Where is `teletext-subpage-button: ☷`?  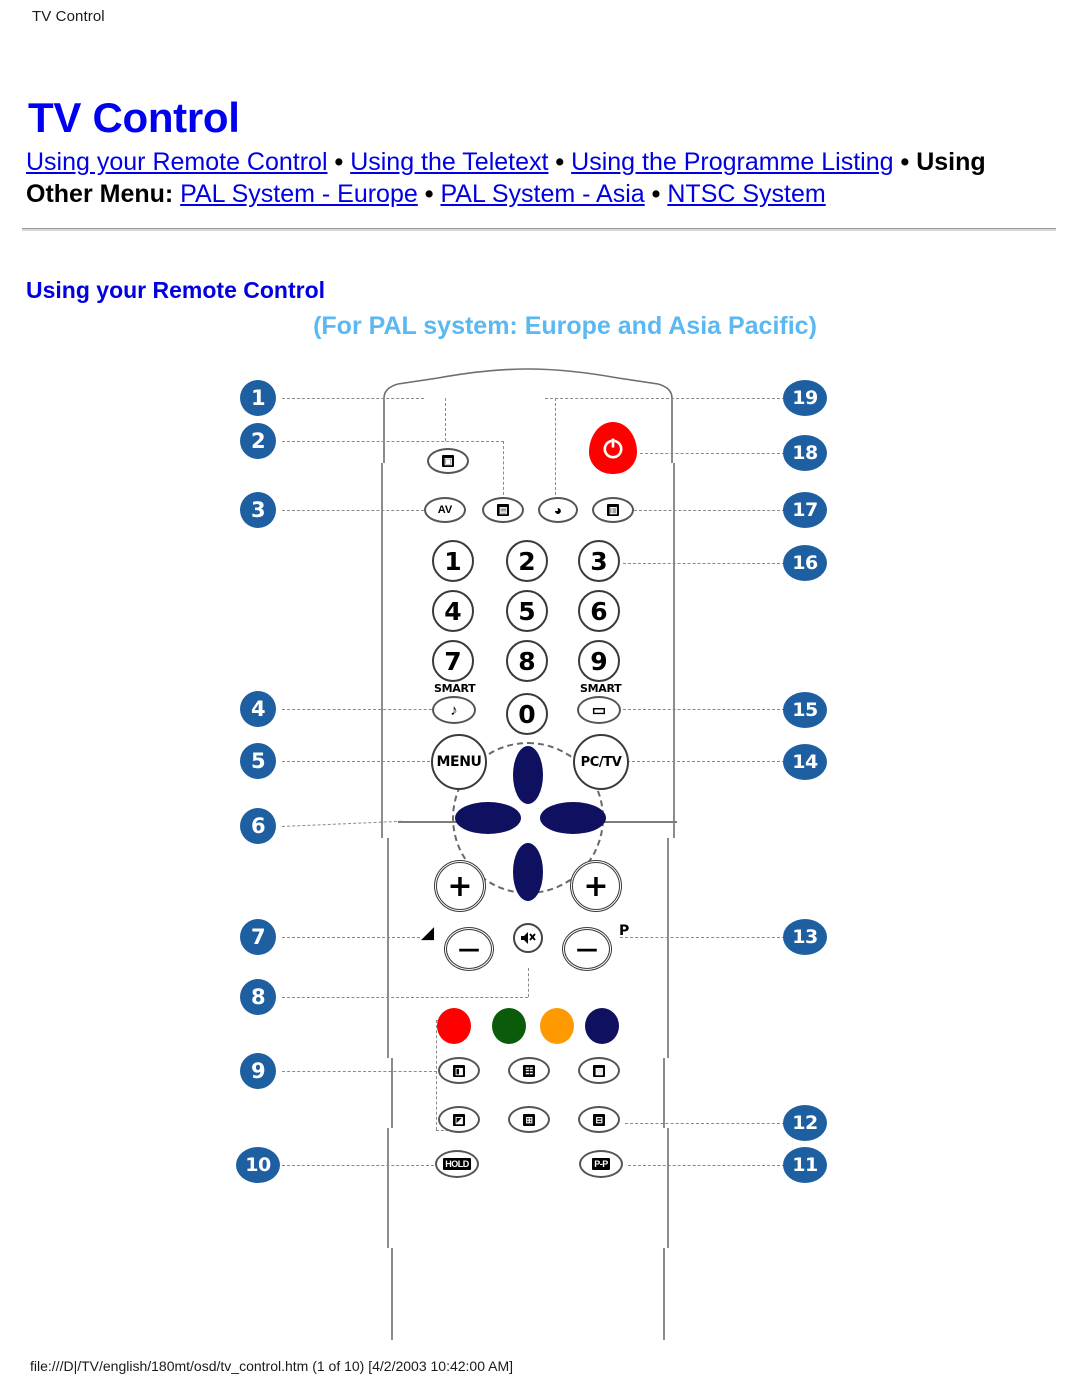
teletext-subpage-button: ☷ is located at coordinates (529, 1070).